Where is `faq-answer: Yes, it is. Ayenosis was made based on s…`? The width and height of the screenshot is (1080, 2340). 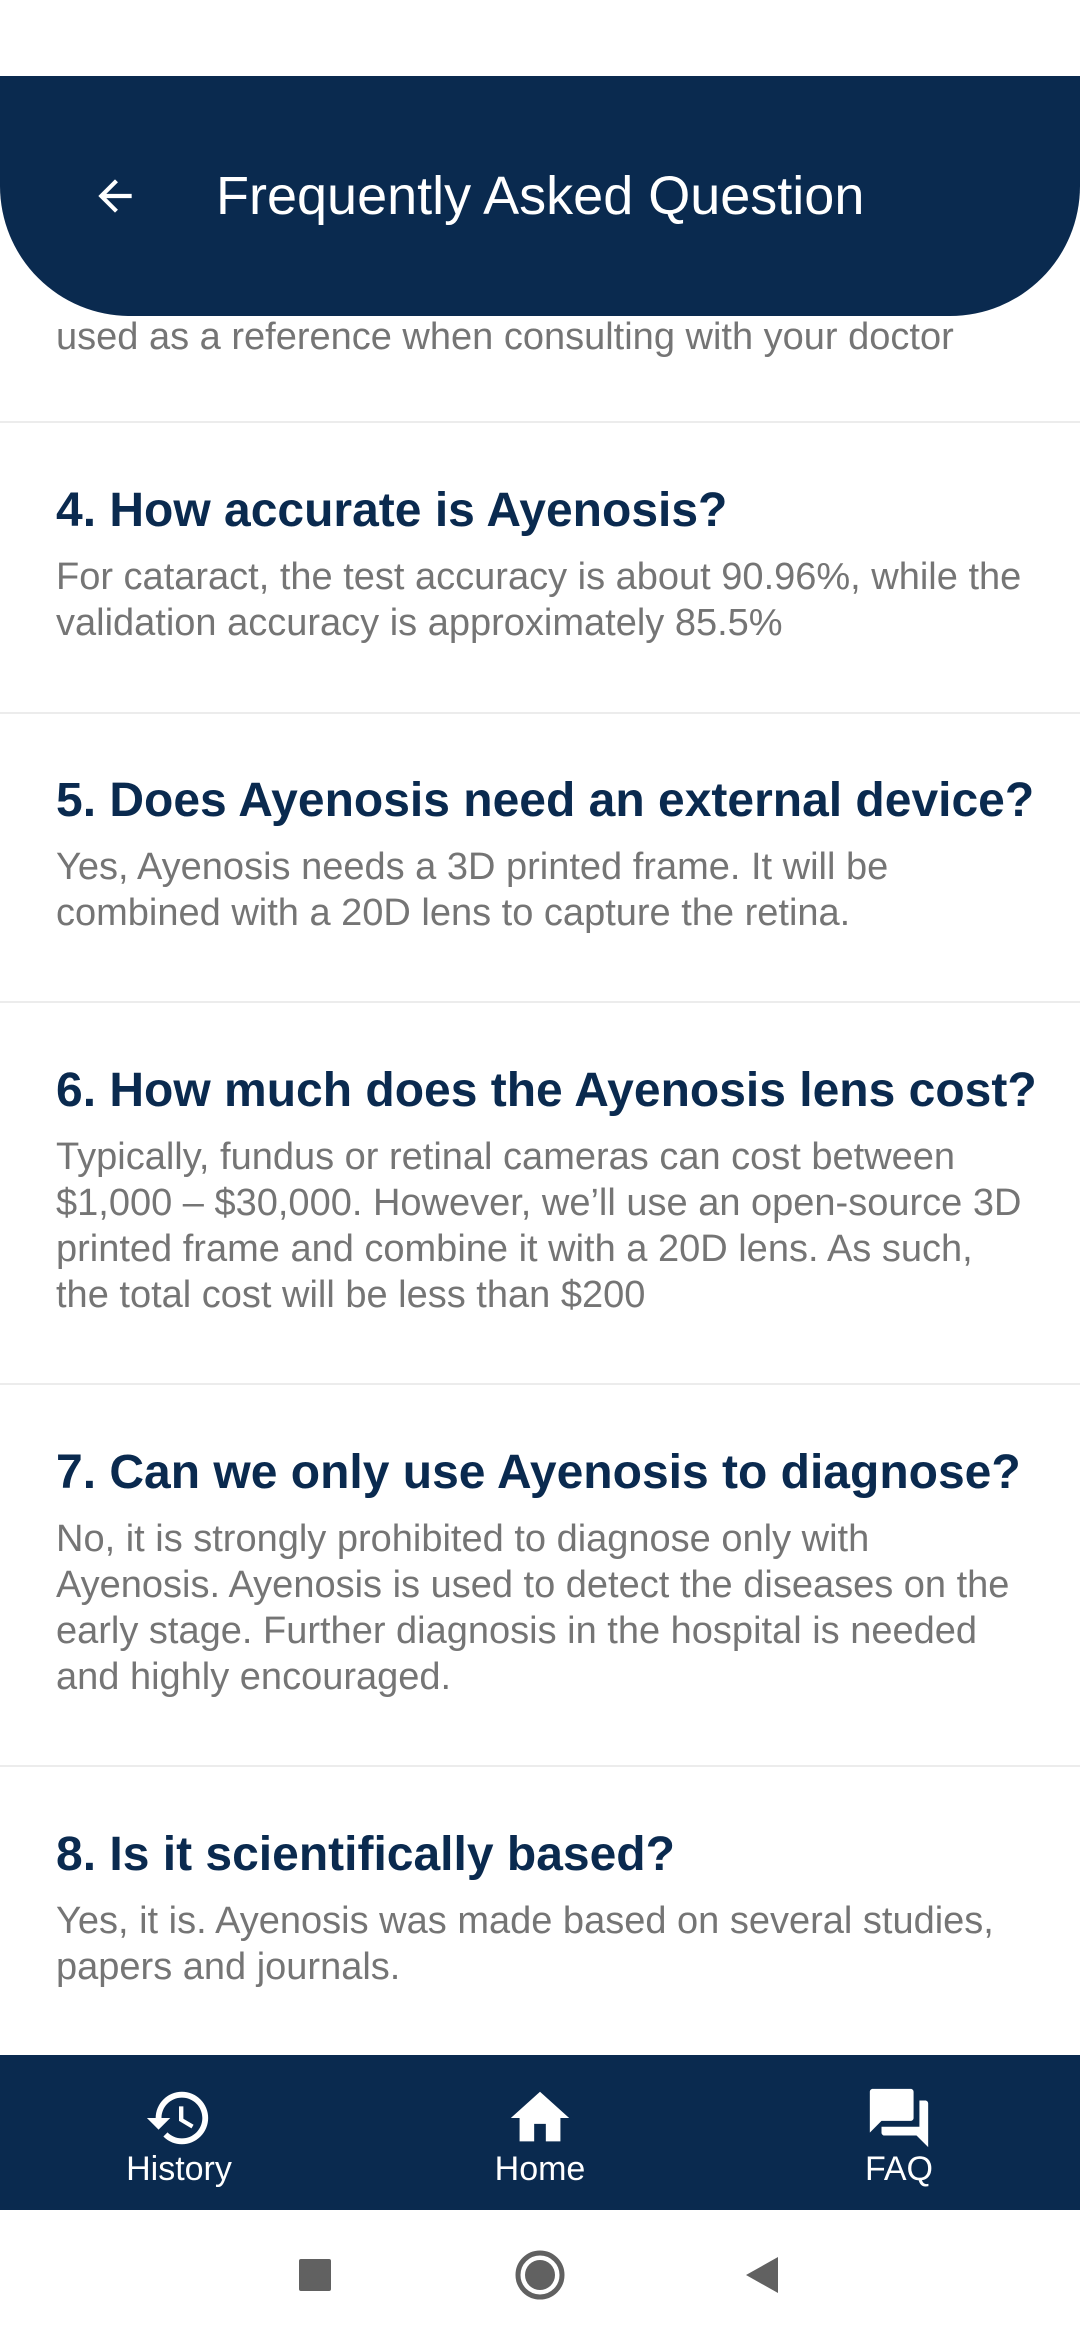
faq-answer: Yes, it is. Ayenosis was made based on s… is located at coordinates (525, 1944).